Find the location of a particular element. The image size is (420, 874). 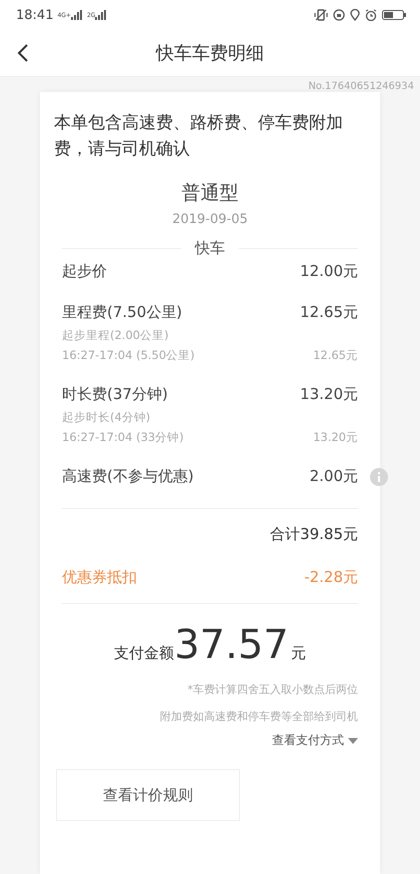

fee-amount: 12.65元 is located at coordinates (329, 312).